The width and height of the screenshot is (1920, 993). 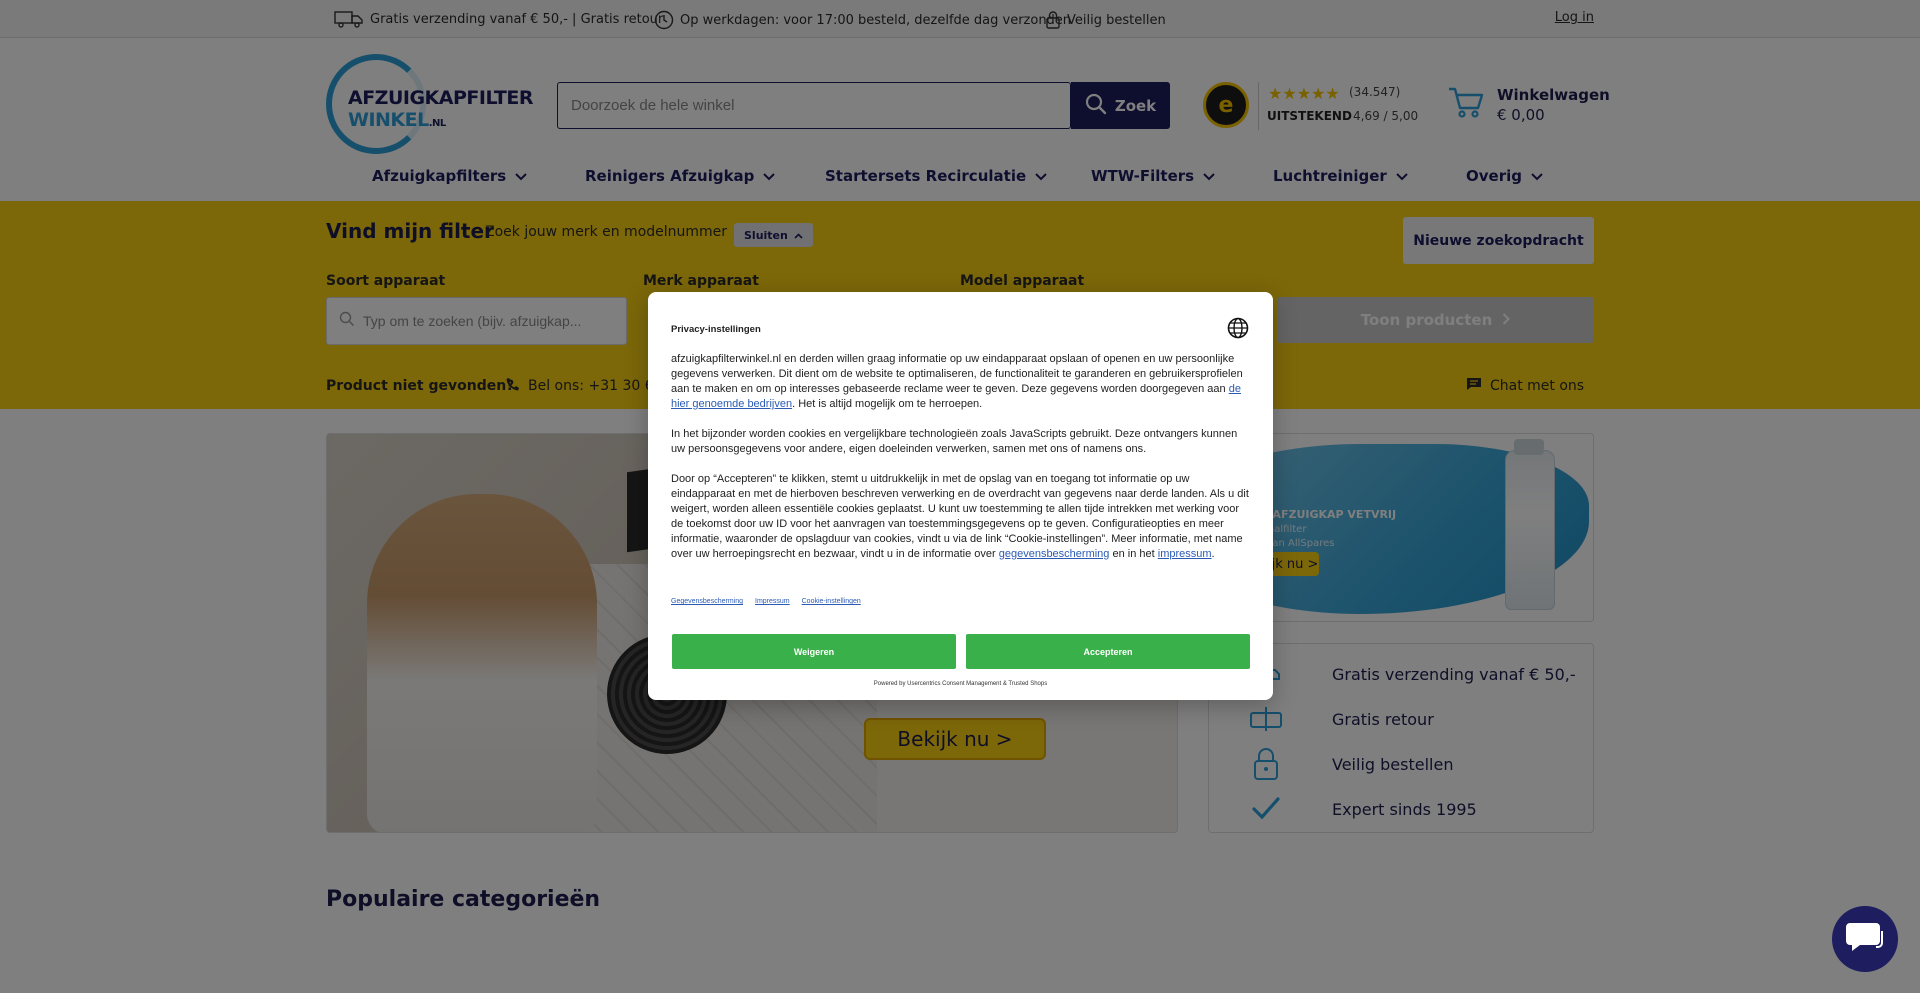 What do you see at coordinates (1213, 554) in the screenshot?
I see `consent-p3-end: .` at bounding box center [1213, 554].